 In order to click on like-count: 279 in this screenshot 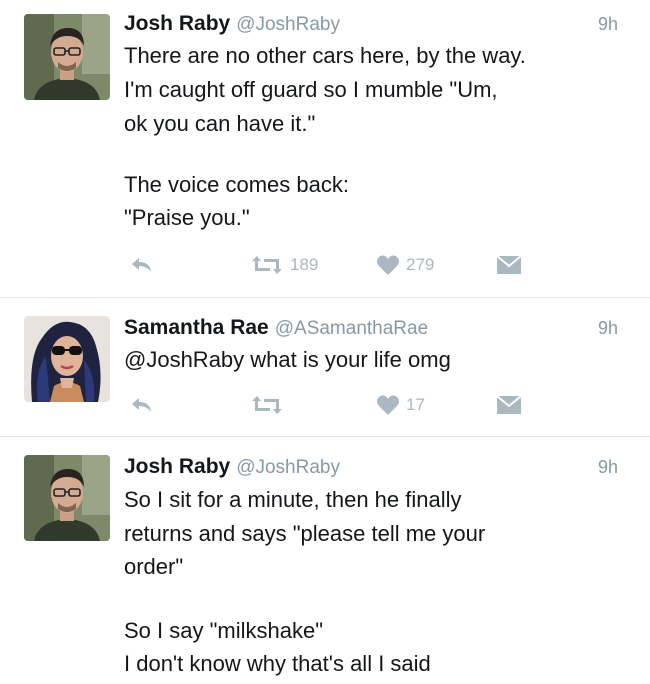, I will do `click(420, 264)`.